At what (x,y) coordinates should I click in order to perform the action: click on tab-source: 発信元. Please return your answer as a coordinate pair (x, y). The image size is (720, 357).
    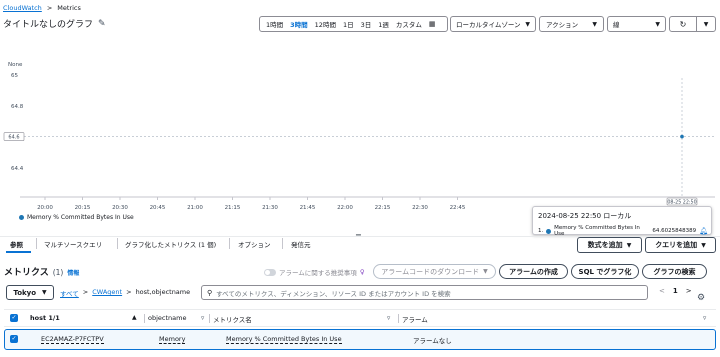
    Looking at the image, I should click on (301, 244).